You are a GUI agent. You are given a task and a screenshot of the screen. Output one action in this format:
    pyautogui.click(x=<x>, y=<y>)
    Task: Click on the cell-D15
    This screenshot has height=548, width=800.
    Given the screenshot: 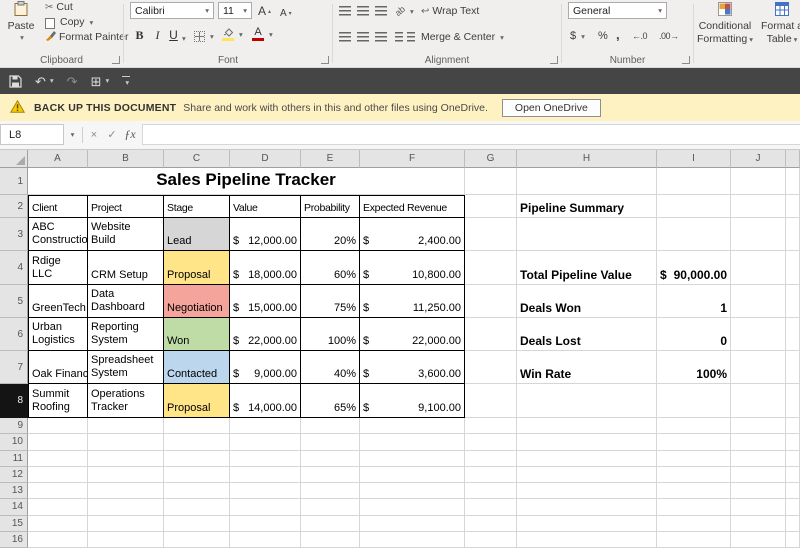 What is the action you would take?
    pyautogui.click(x=265, y=523)
    